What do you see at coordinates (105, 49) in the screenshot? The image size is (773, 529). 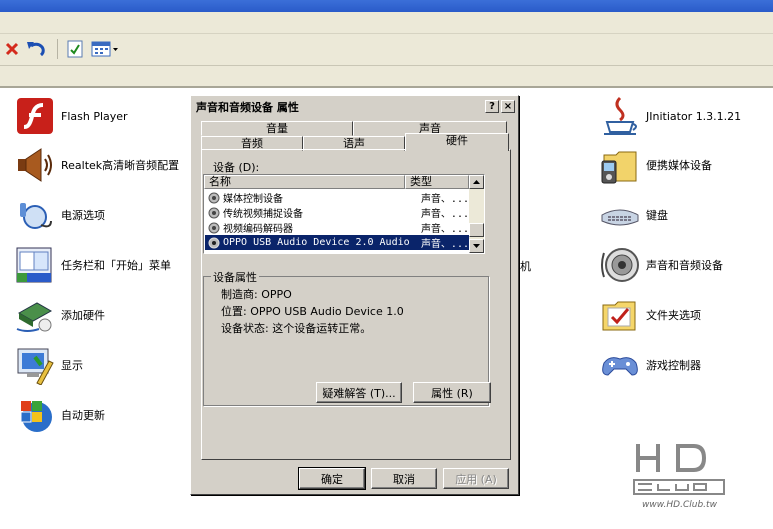 I see `views-icon` at bounding box center [105, 49].